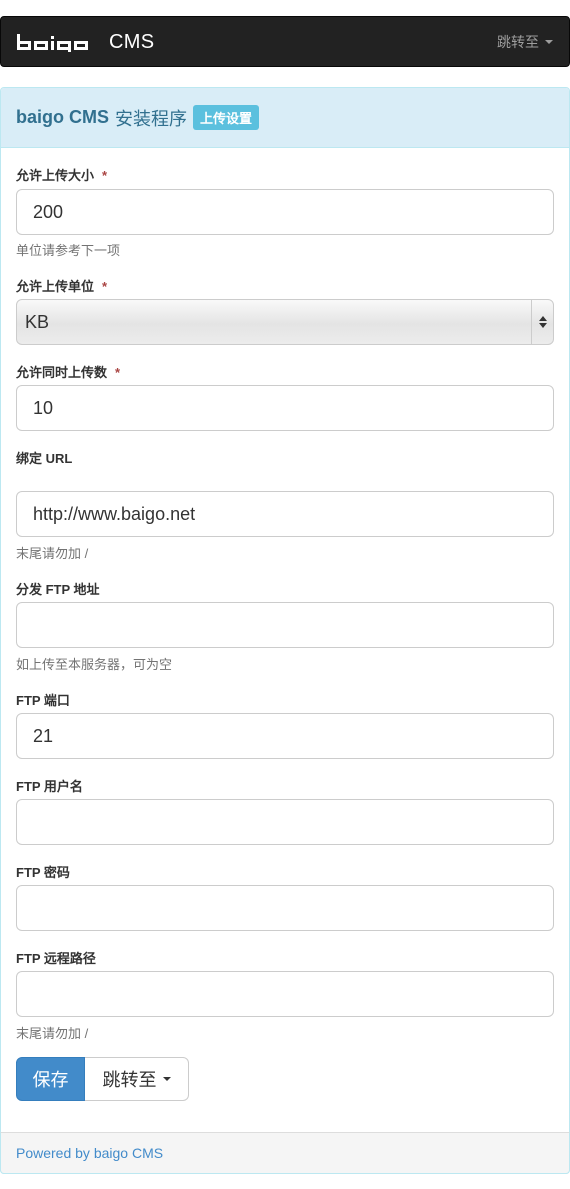 The width and height of the screenshot is (570, 1189). I want to click on ftp-path-input, so click(285, 994).